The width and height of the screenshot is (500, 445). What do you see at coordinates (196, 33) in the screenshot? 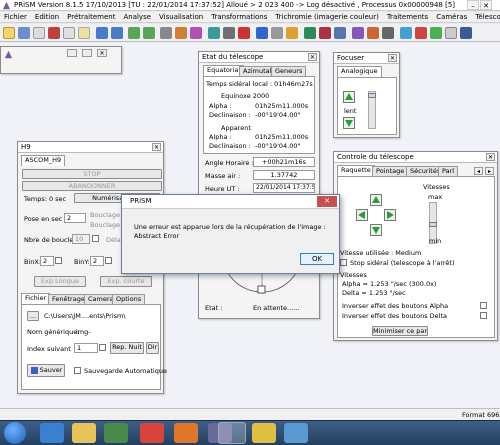
I see `color-icon` at bounding box center [196, 33].